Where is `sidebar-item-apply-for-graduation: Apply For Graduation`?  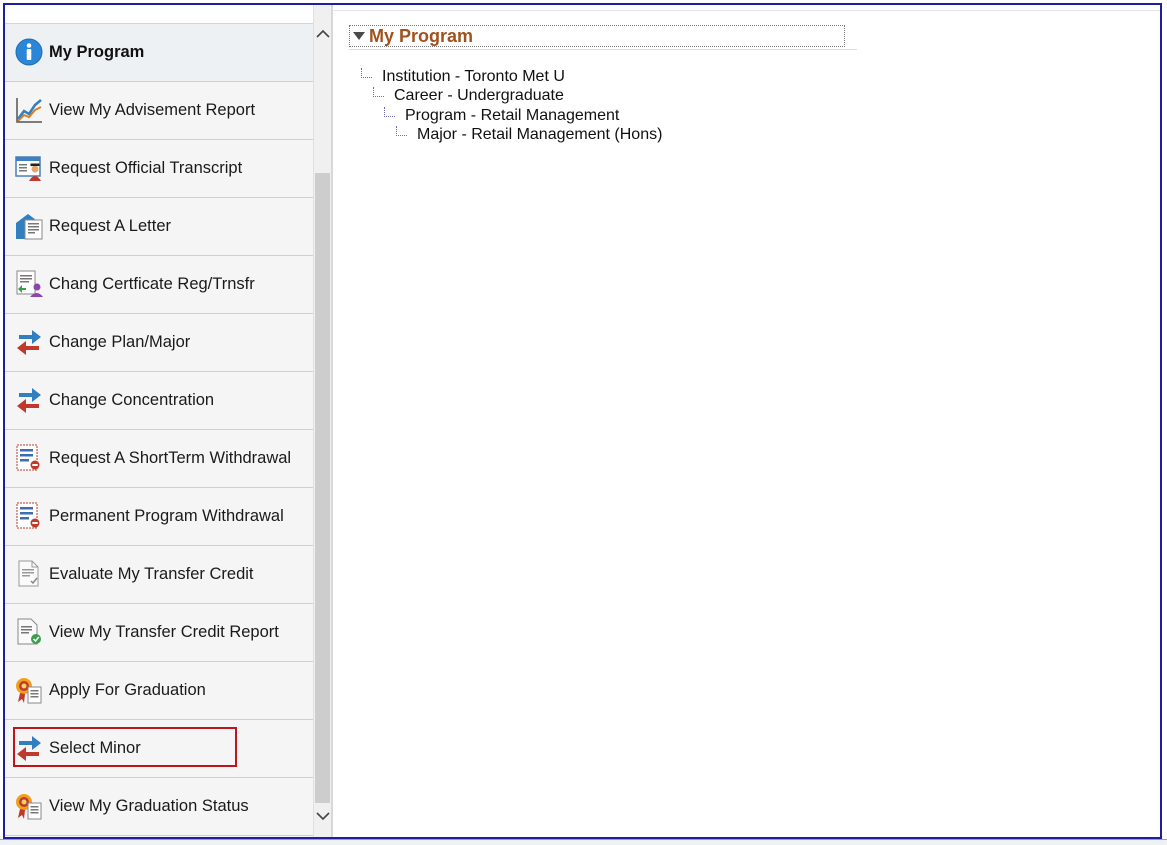
sidebar-item-apply-for-graduation: Apply For Graduation is located at coordinates (159, 691).